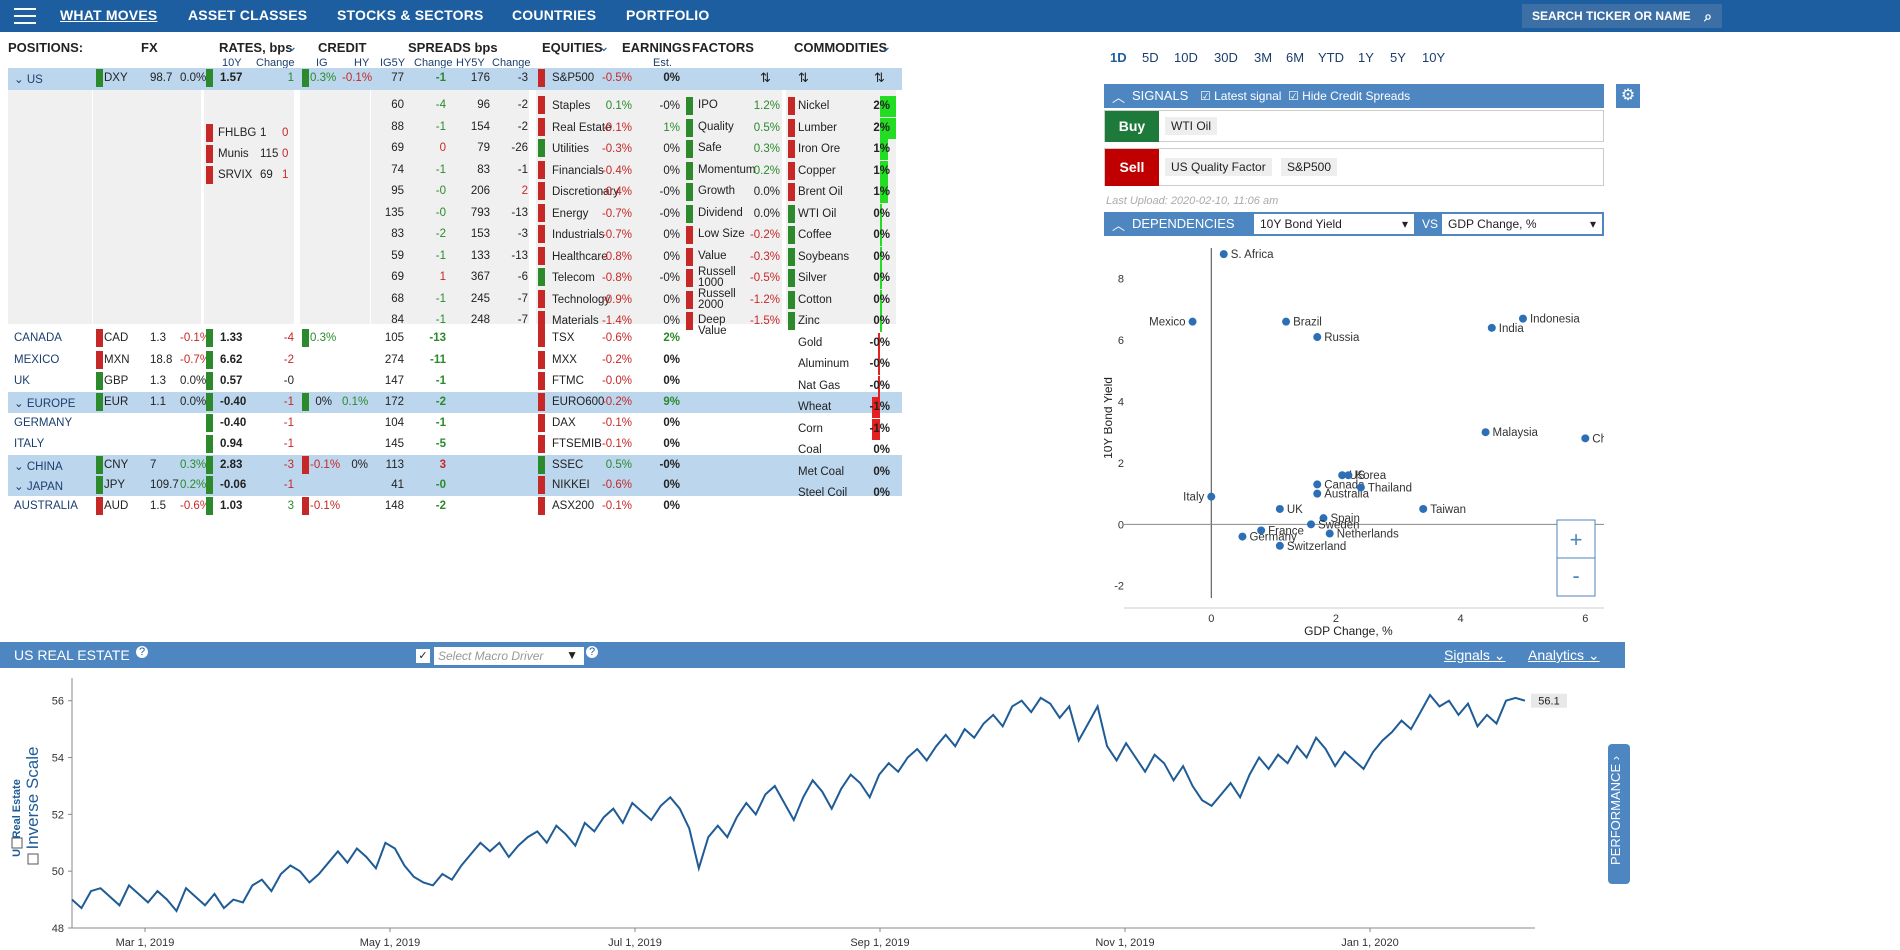 The height and width of the screenshot is (950, 1900). What do you see at coordinates (116, 402) in the screenshot?
I see `fx-ticker: EUR` at bounding box center [116, 402].